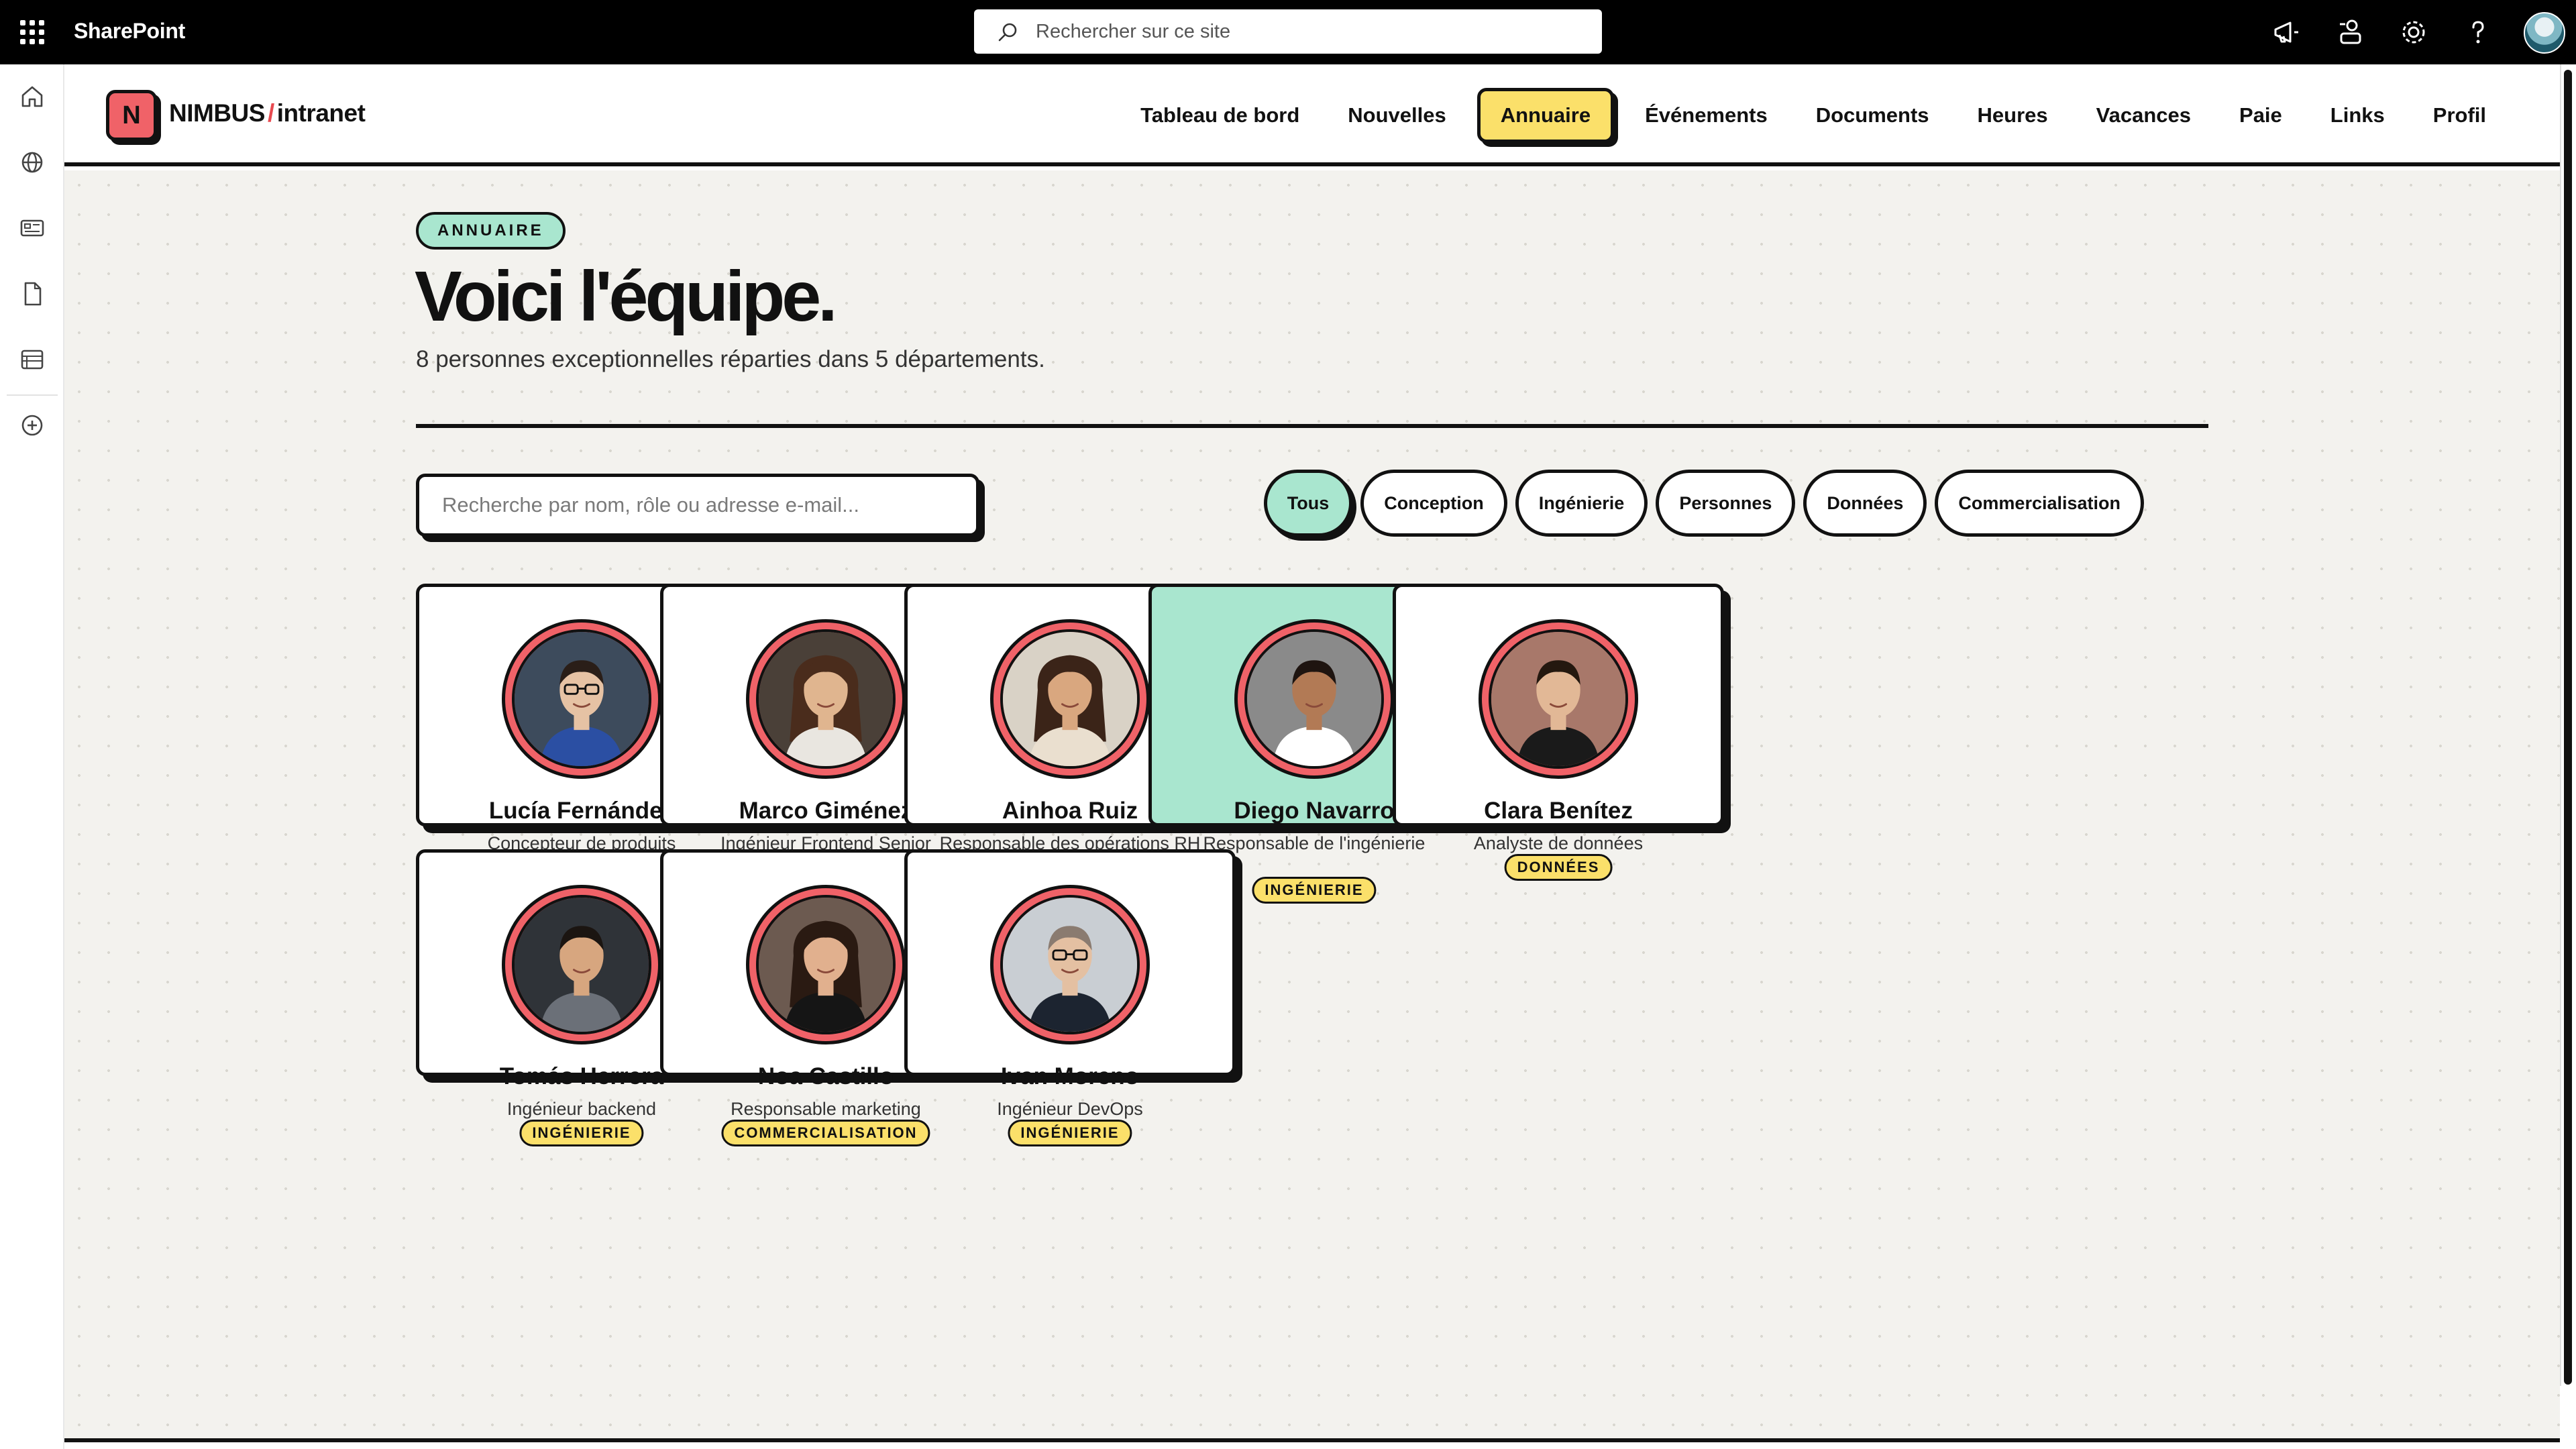 The height and width of the screenshot is (1449, 2576). I want to click on person-name: Clara Benítez, so click(1558, 811).